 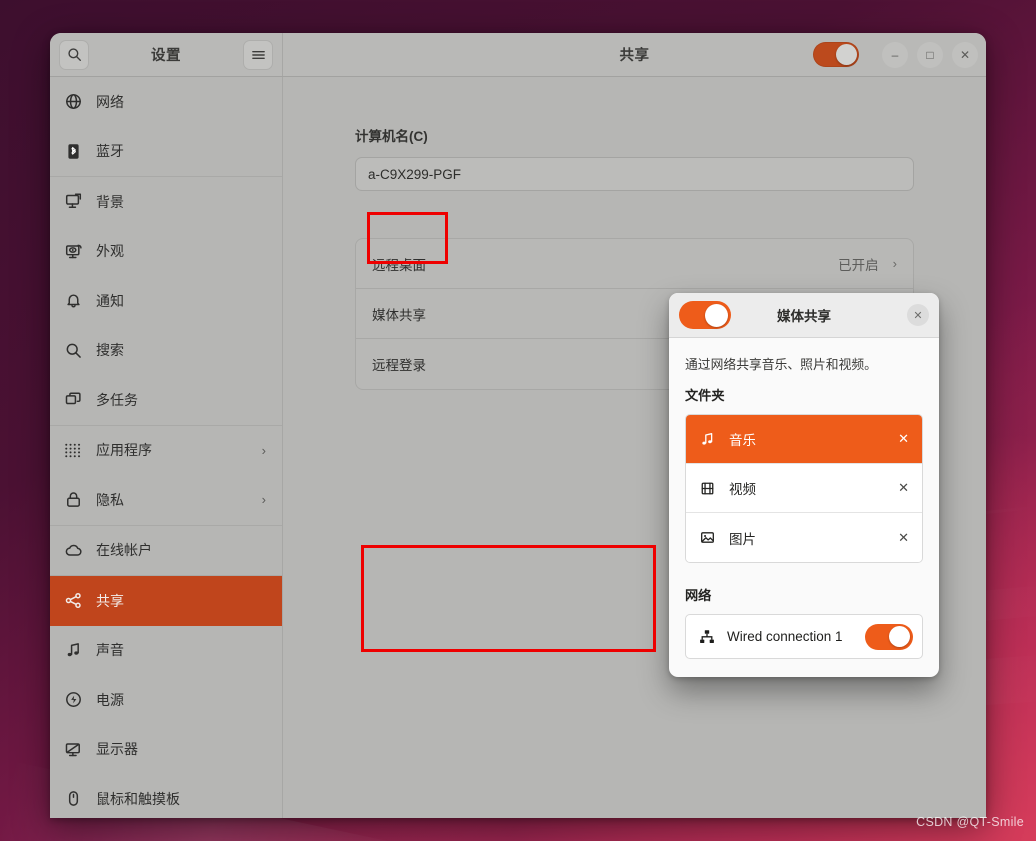 I want to click on sidebar-item-label: 背景, so click(x=110, y=201).